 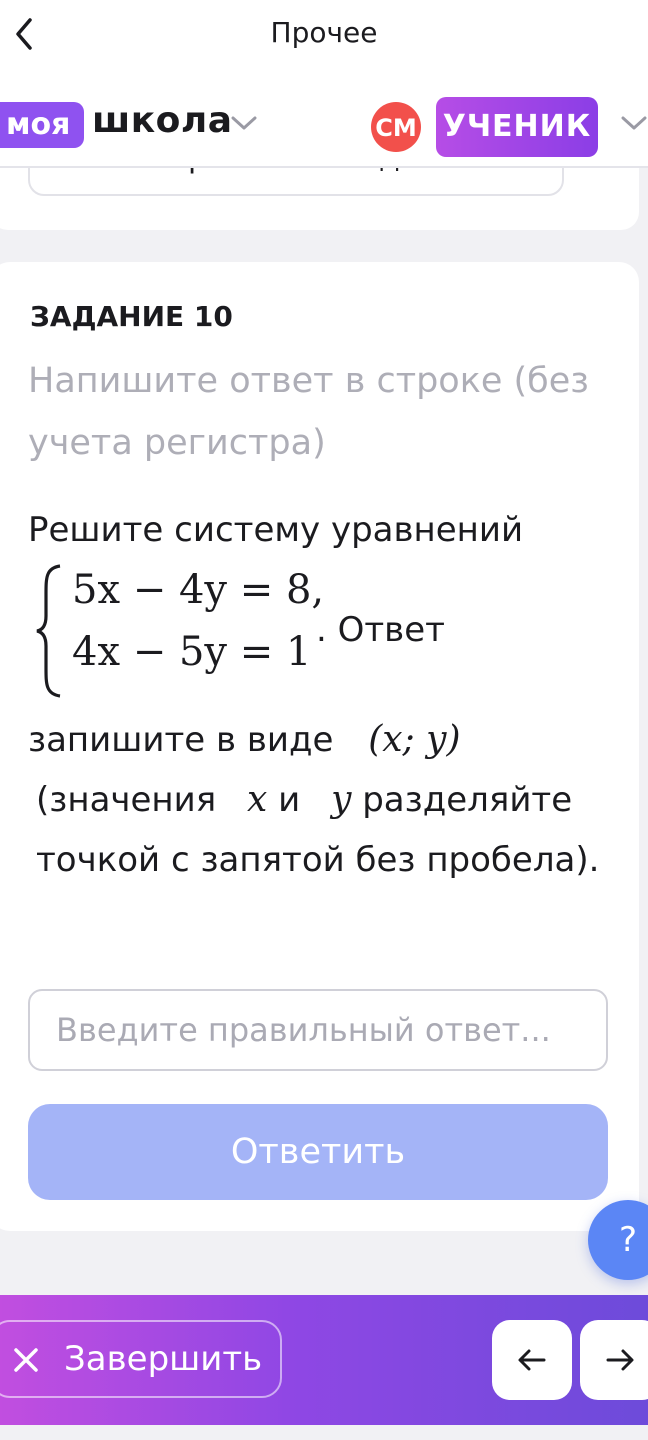 I want to click on top-bar: Прочее, so click(x=324, y=35).